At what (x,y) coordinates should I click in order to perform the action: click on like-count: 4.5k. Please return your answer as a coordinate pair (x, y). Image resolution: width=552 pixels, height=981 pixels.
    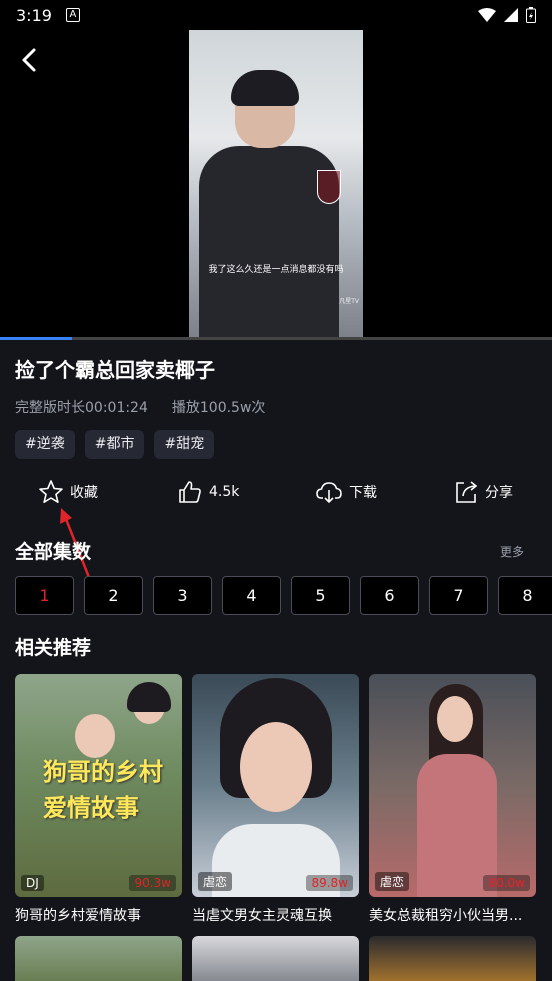
    Looking at the image, I should click on (224, 492).